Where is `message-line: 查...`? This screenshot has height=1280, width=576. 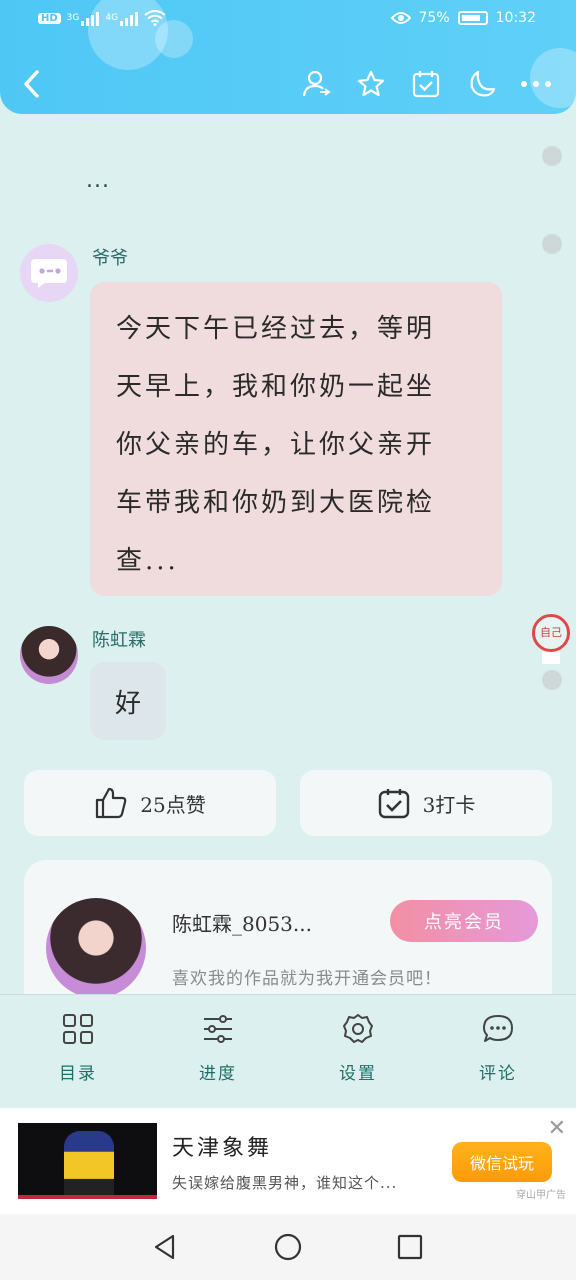 message-line: 查... is located at coordinates (147, 561).